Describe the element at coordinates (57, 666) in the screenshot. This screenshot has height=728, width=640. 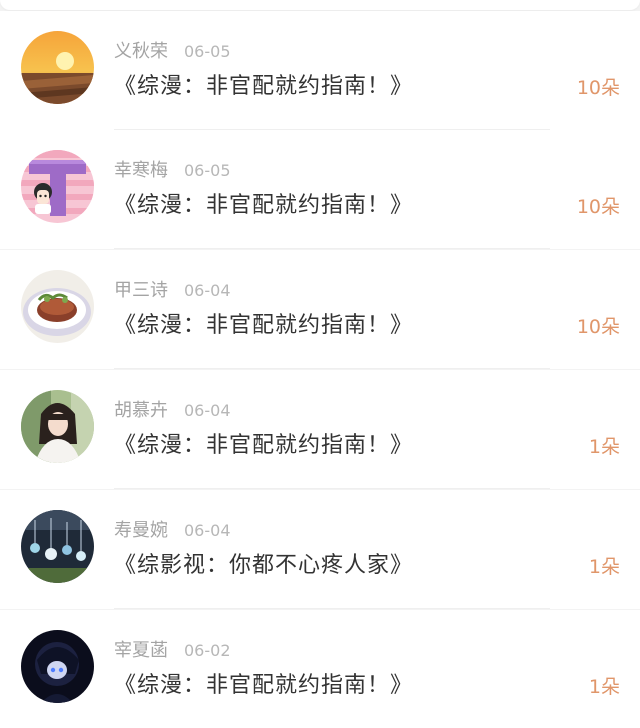
I see `dark-anime-avatar-icon` at that location.